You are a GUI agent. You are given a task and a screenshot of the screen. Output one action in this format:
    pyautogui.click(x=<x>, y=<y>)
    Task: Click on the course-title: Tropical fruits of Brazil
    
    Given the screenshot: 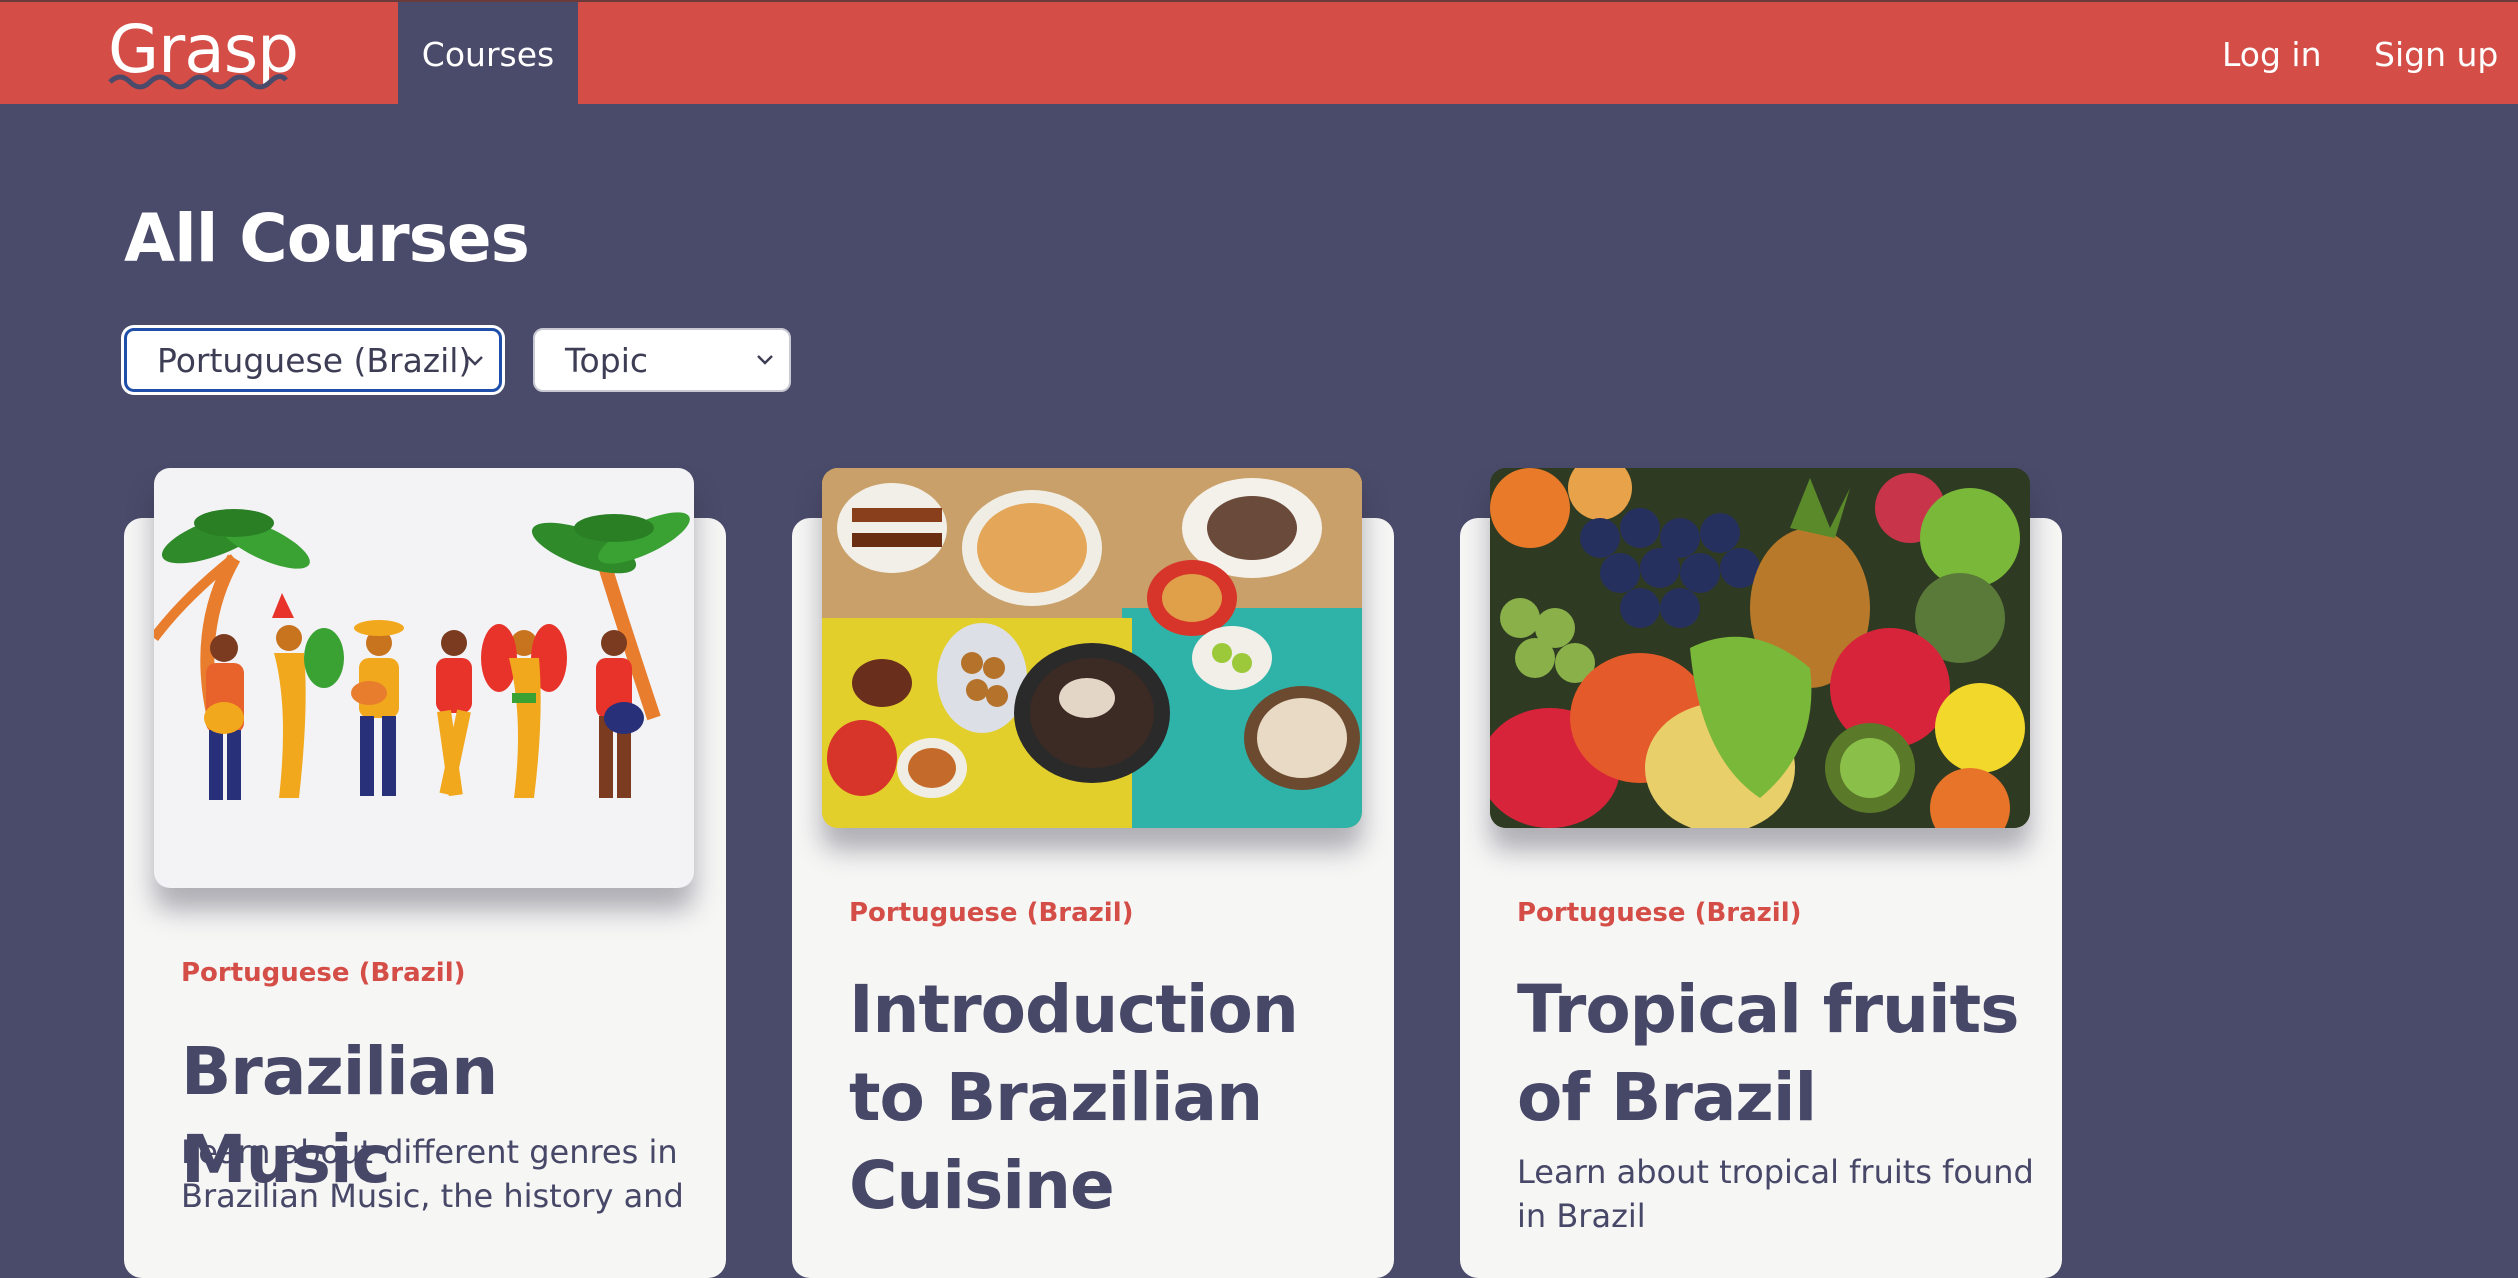 What is the action you would take?
    pyautogui.click(x=1777, y=1054)
    